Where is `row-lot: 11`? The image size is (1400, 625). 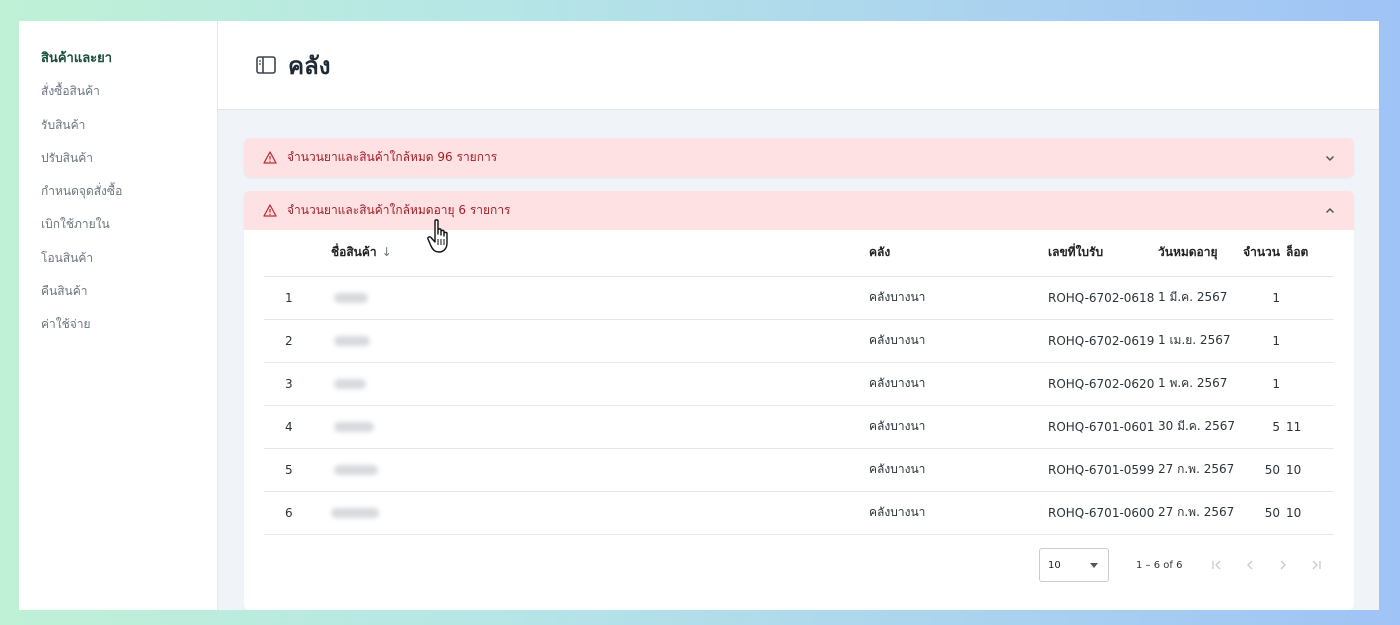 row-lot: 11 is located at coordinates (1308, 427).